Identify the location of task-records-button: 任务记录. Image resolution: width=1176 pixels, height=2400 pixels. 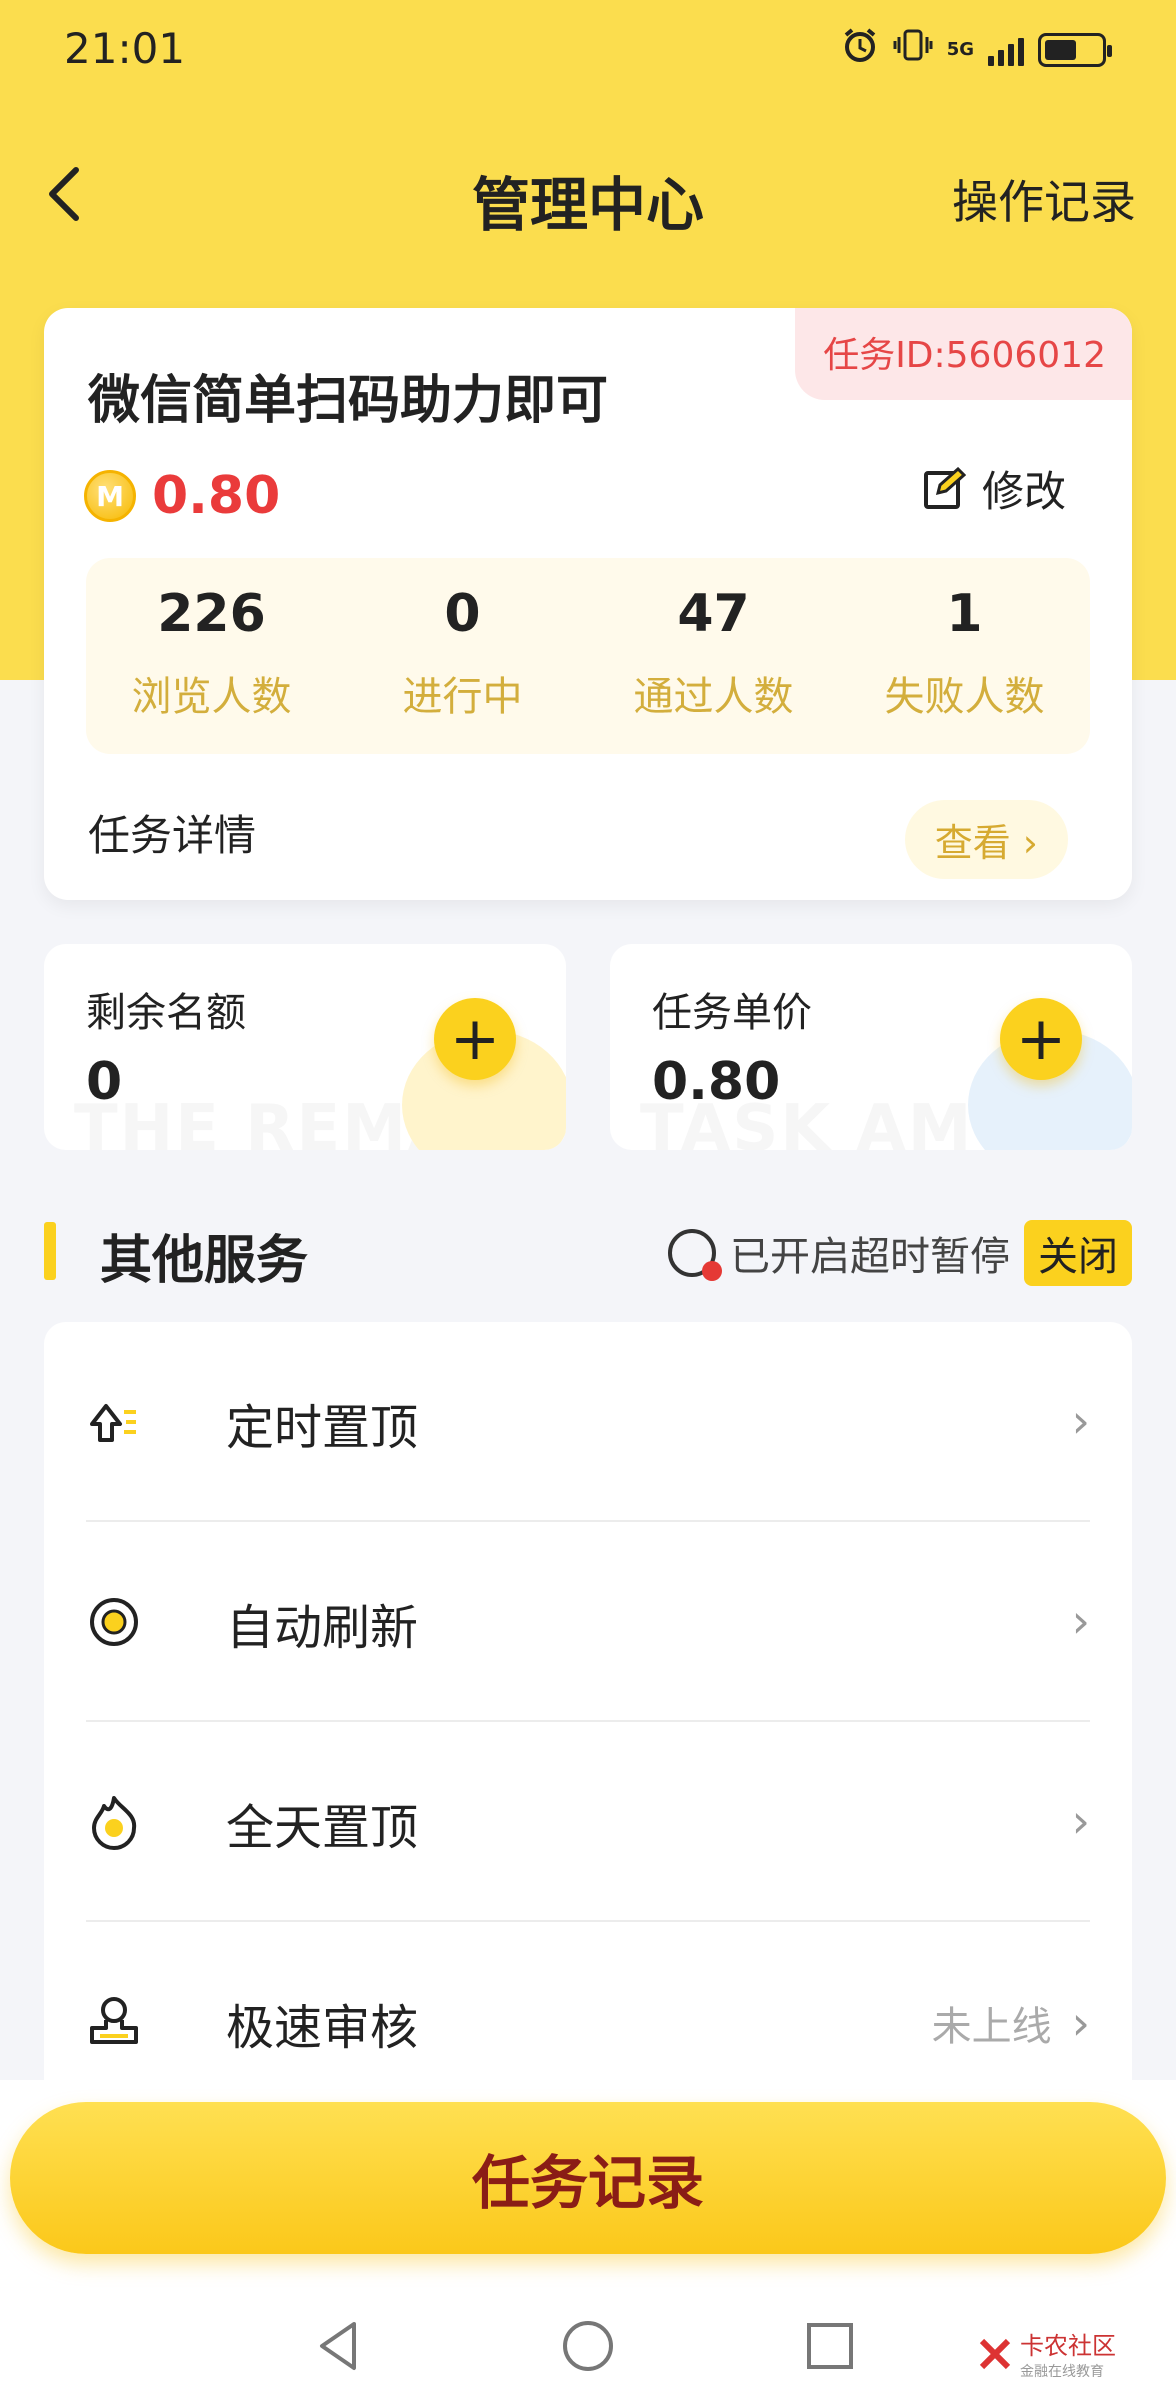
(588, 2178).